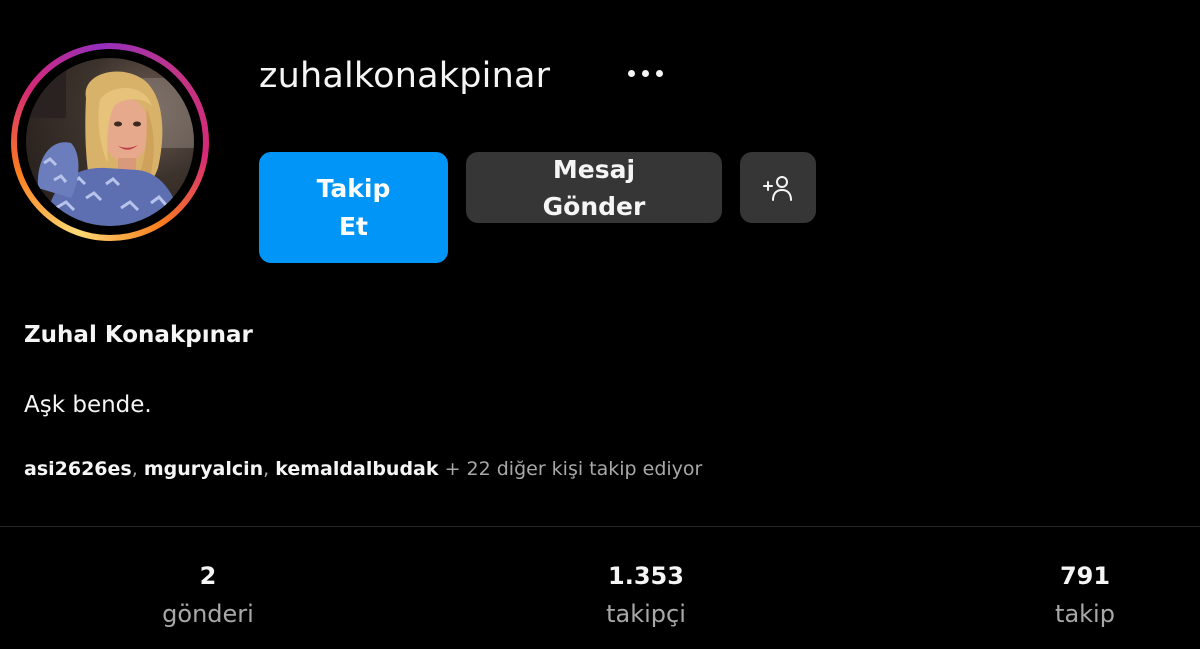  Describe the element at coordinates (600, 526) in the screenshot. I see `stats-divider` at that location.